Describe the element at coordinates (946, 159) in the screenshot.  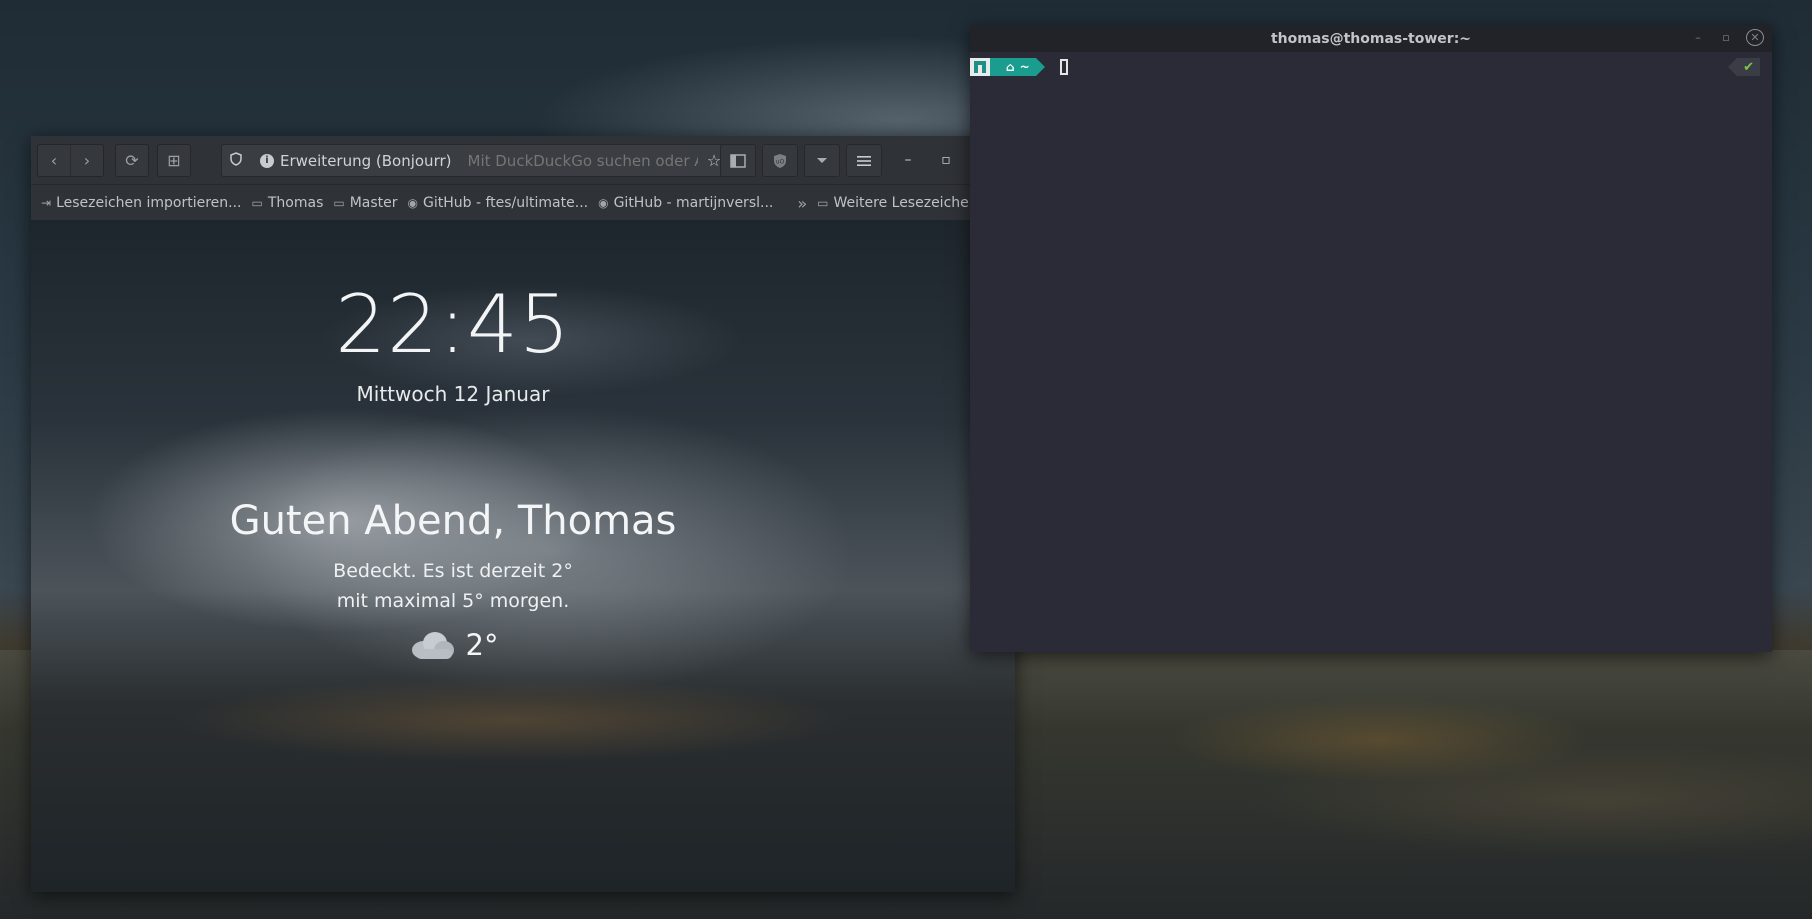
I see `maximize-button: ▫` at that location.